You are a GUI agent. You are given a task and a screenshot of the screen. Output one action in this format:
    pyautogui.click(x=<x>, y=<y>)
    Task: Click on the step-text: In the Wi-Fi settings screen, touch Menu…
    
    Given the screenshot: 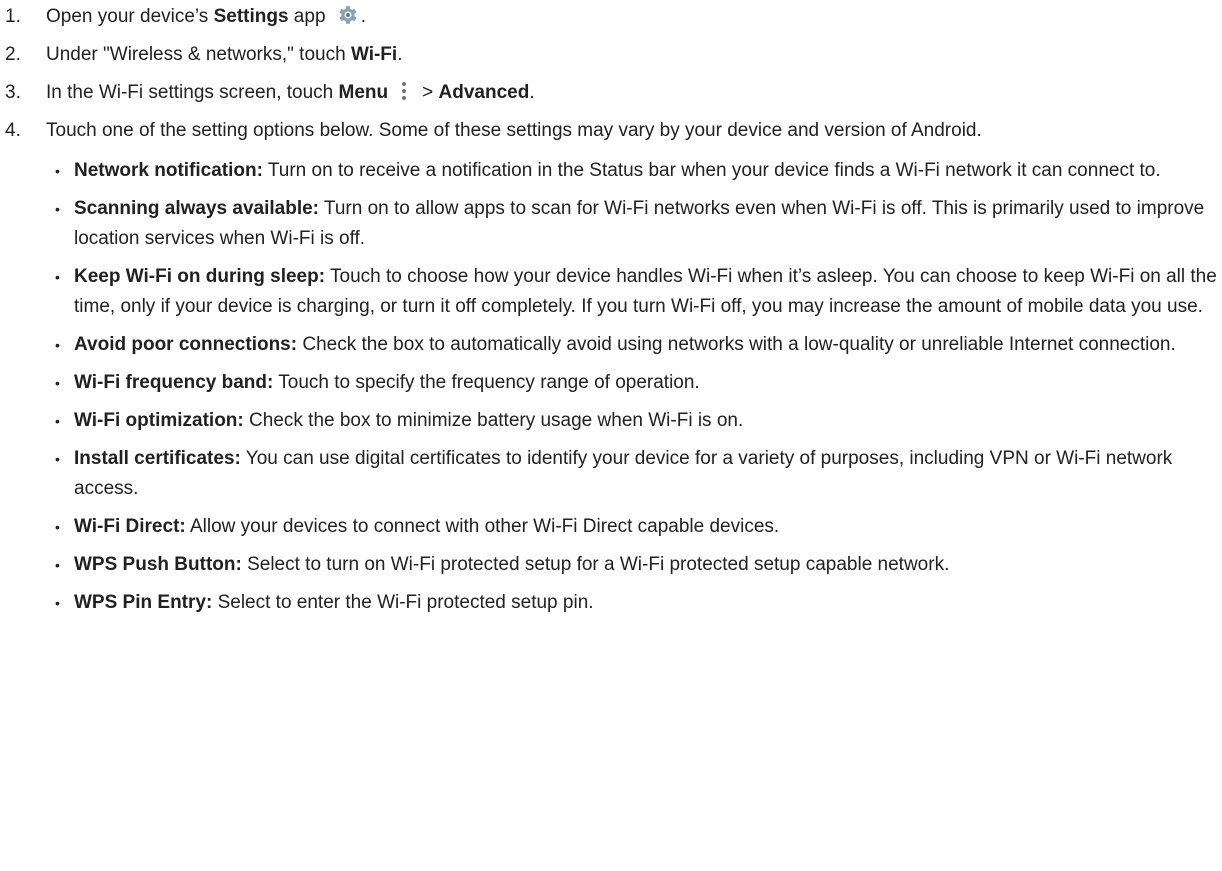 What is the action you would take?
    pyautogui.click(x=290, y=92)
    